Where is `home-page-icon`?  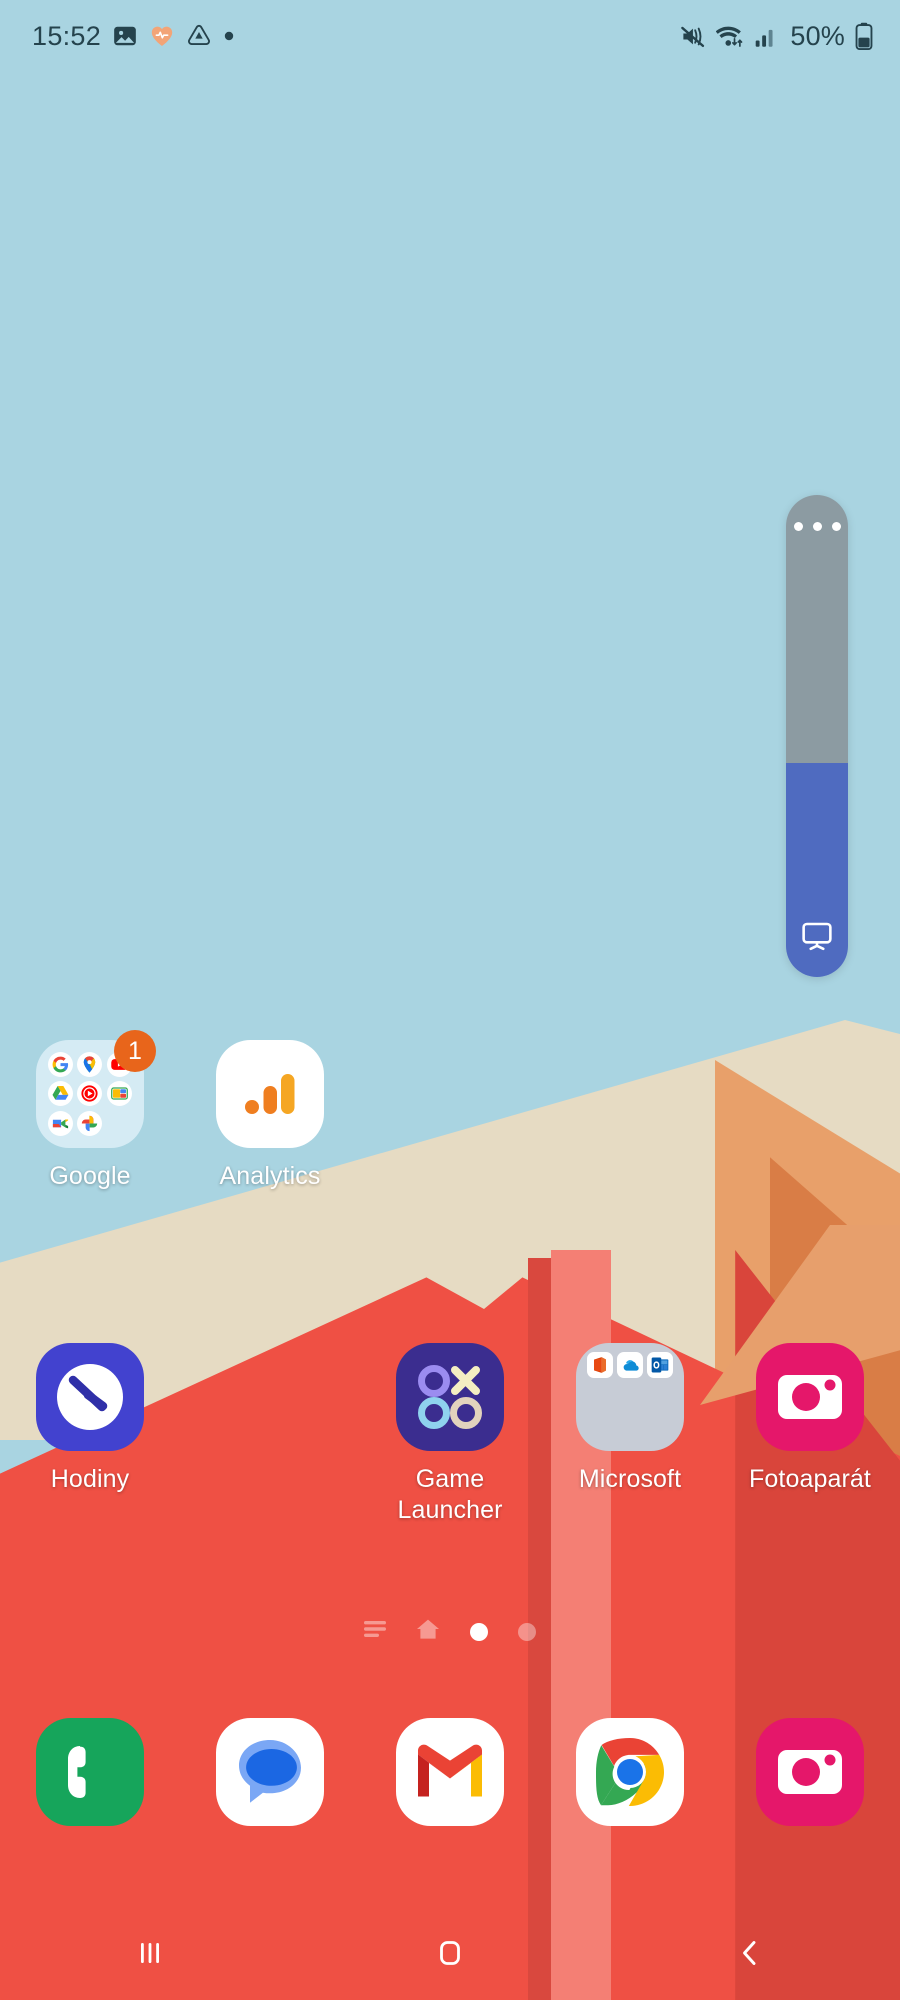 home-page-icon is located at coordinates (428, 1631).